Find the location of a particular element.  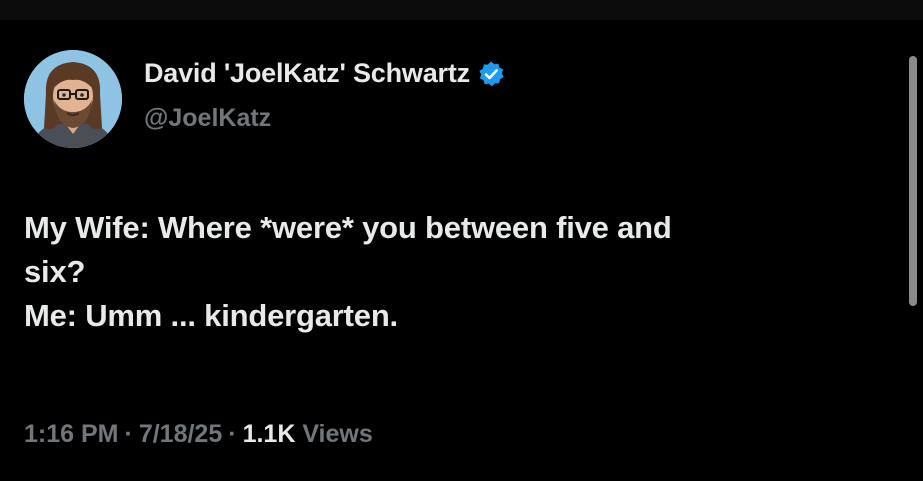

author-name-row: David 'JoelKatz' Schwartz is located at coordinates (324, 73).